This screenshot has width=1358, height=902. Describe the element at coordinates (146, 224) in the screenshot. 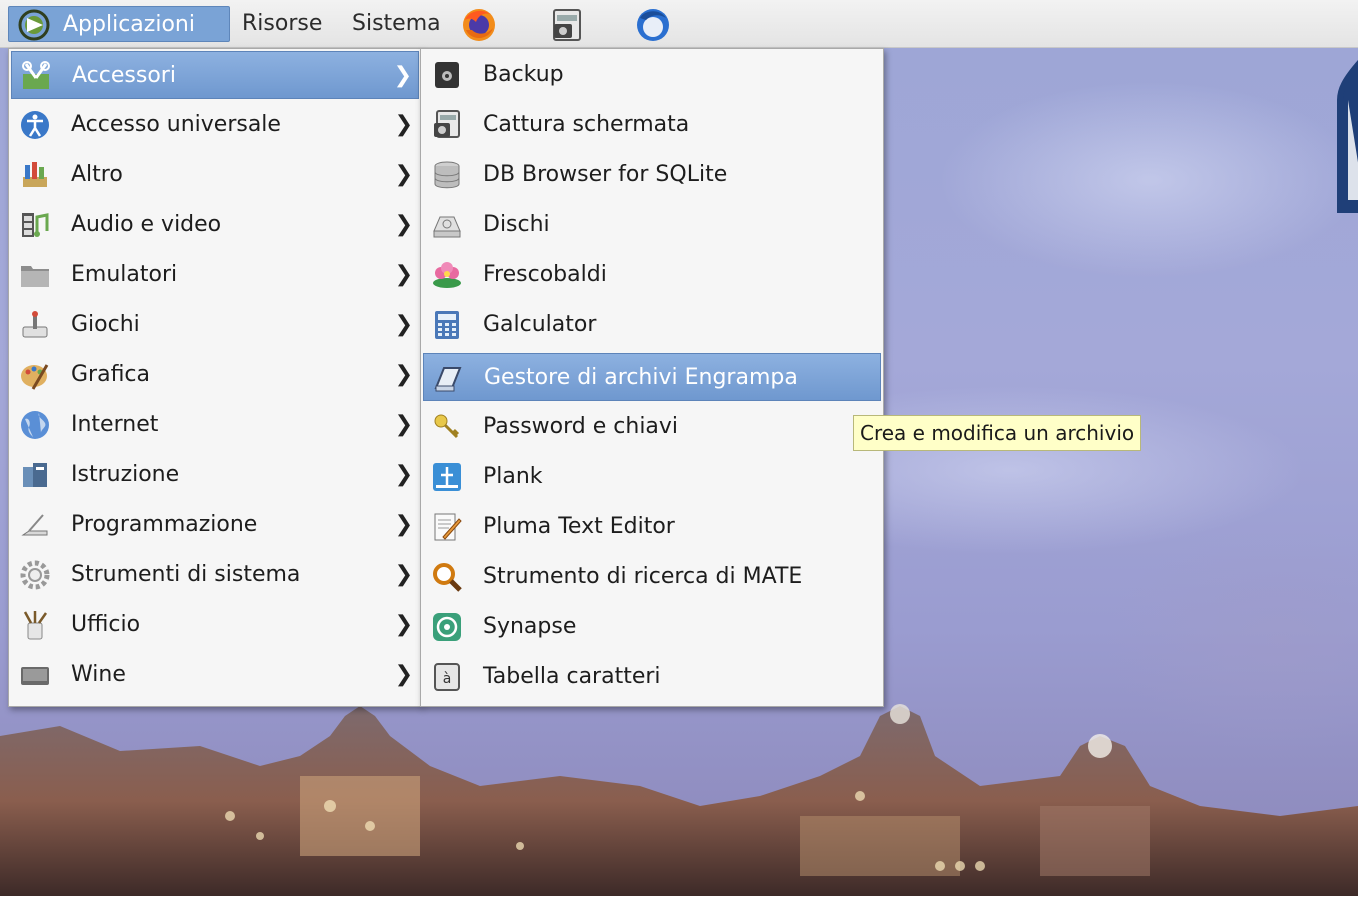

I see `category-label: Audio e video` at that location.